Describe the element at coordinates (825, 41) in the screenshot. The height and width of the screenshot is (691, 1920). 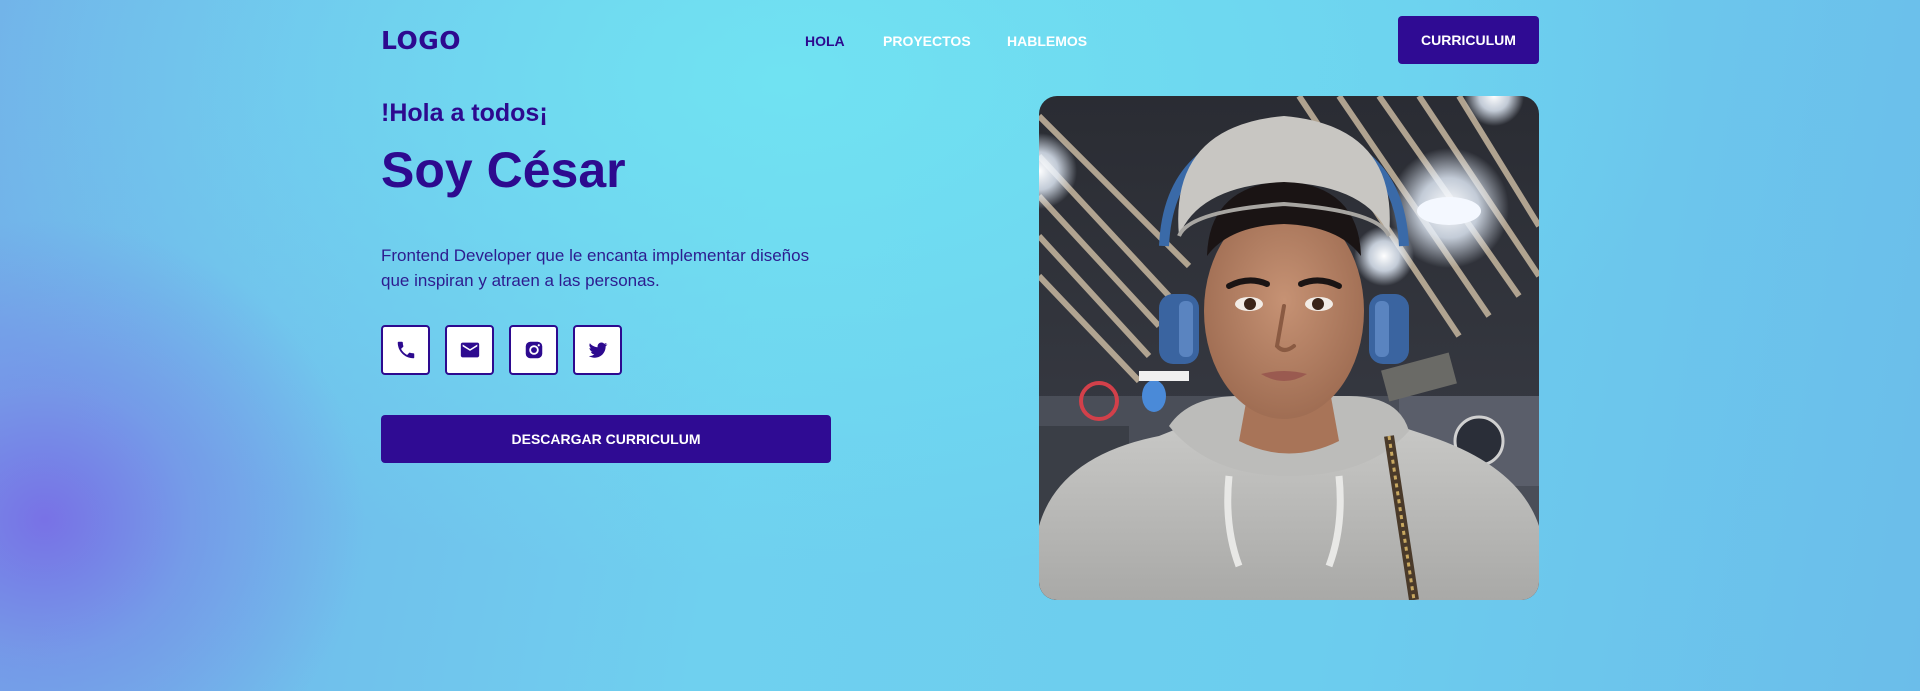
I see `nav-item-hola: HOLA` at that location.